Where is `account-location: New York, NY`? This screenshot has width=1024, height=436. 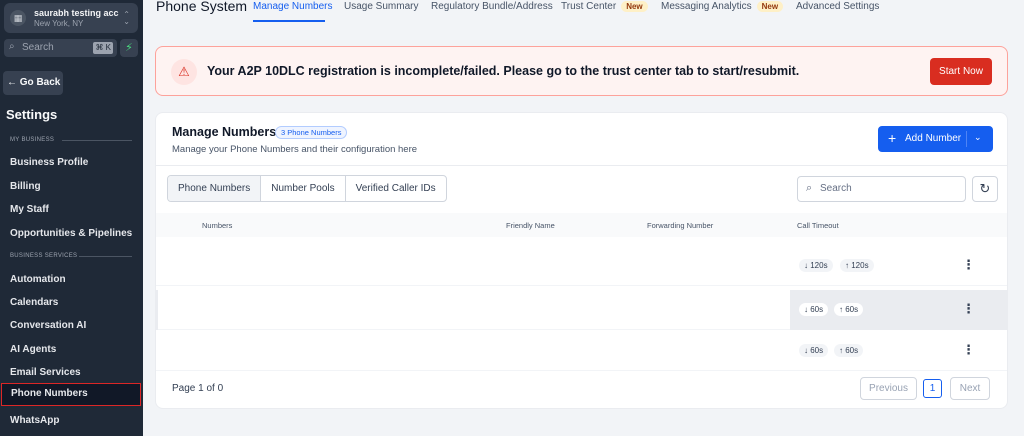 account-location: New York, NY is located at coordinates (59, 23).